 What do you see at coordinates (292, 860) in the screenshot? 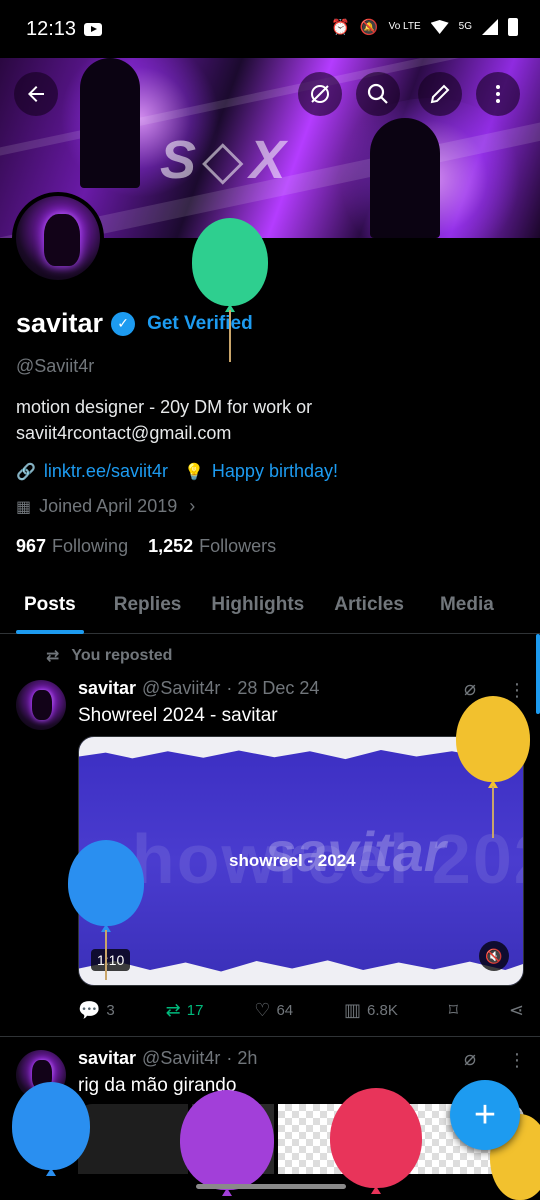
I see `media-title: showreel - 2024` at bounding box center [292, 860].